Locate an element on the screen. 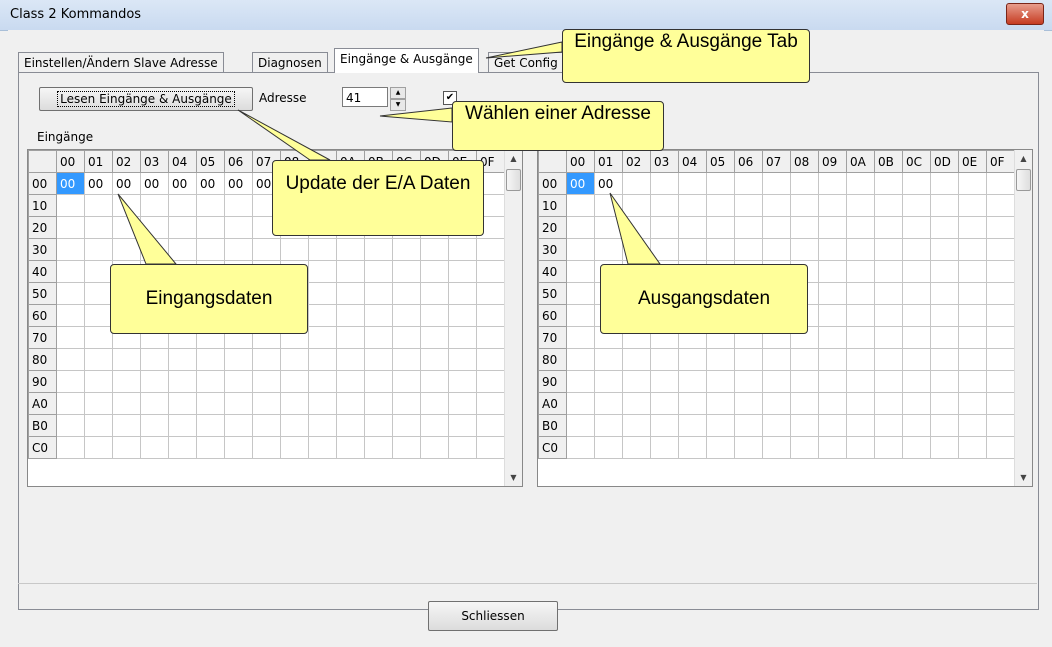 This screenshot has width=1052, height=647. pointer-address is located at coordinates (416, 115).